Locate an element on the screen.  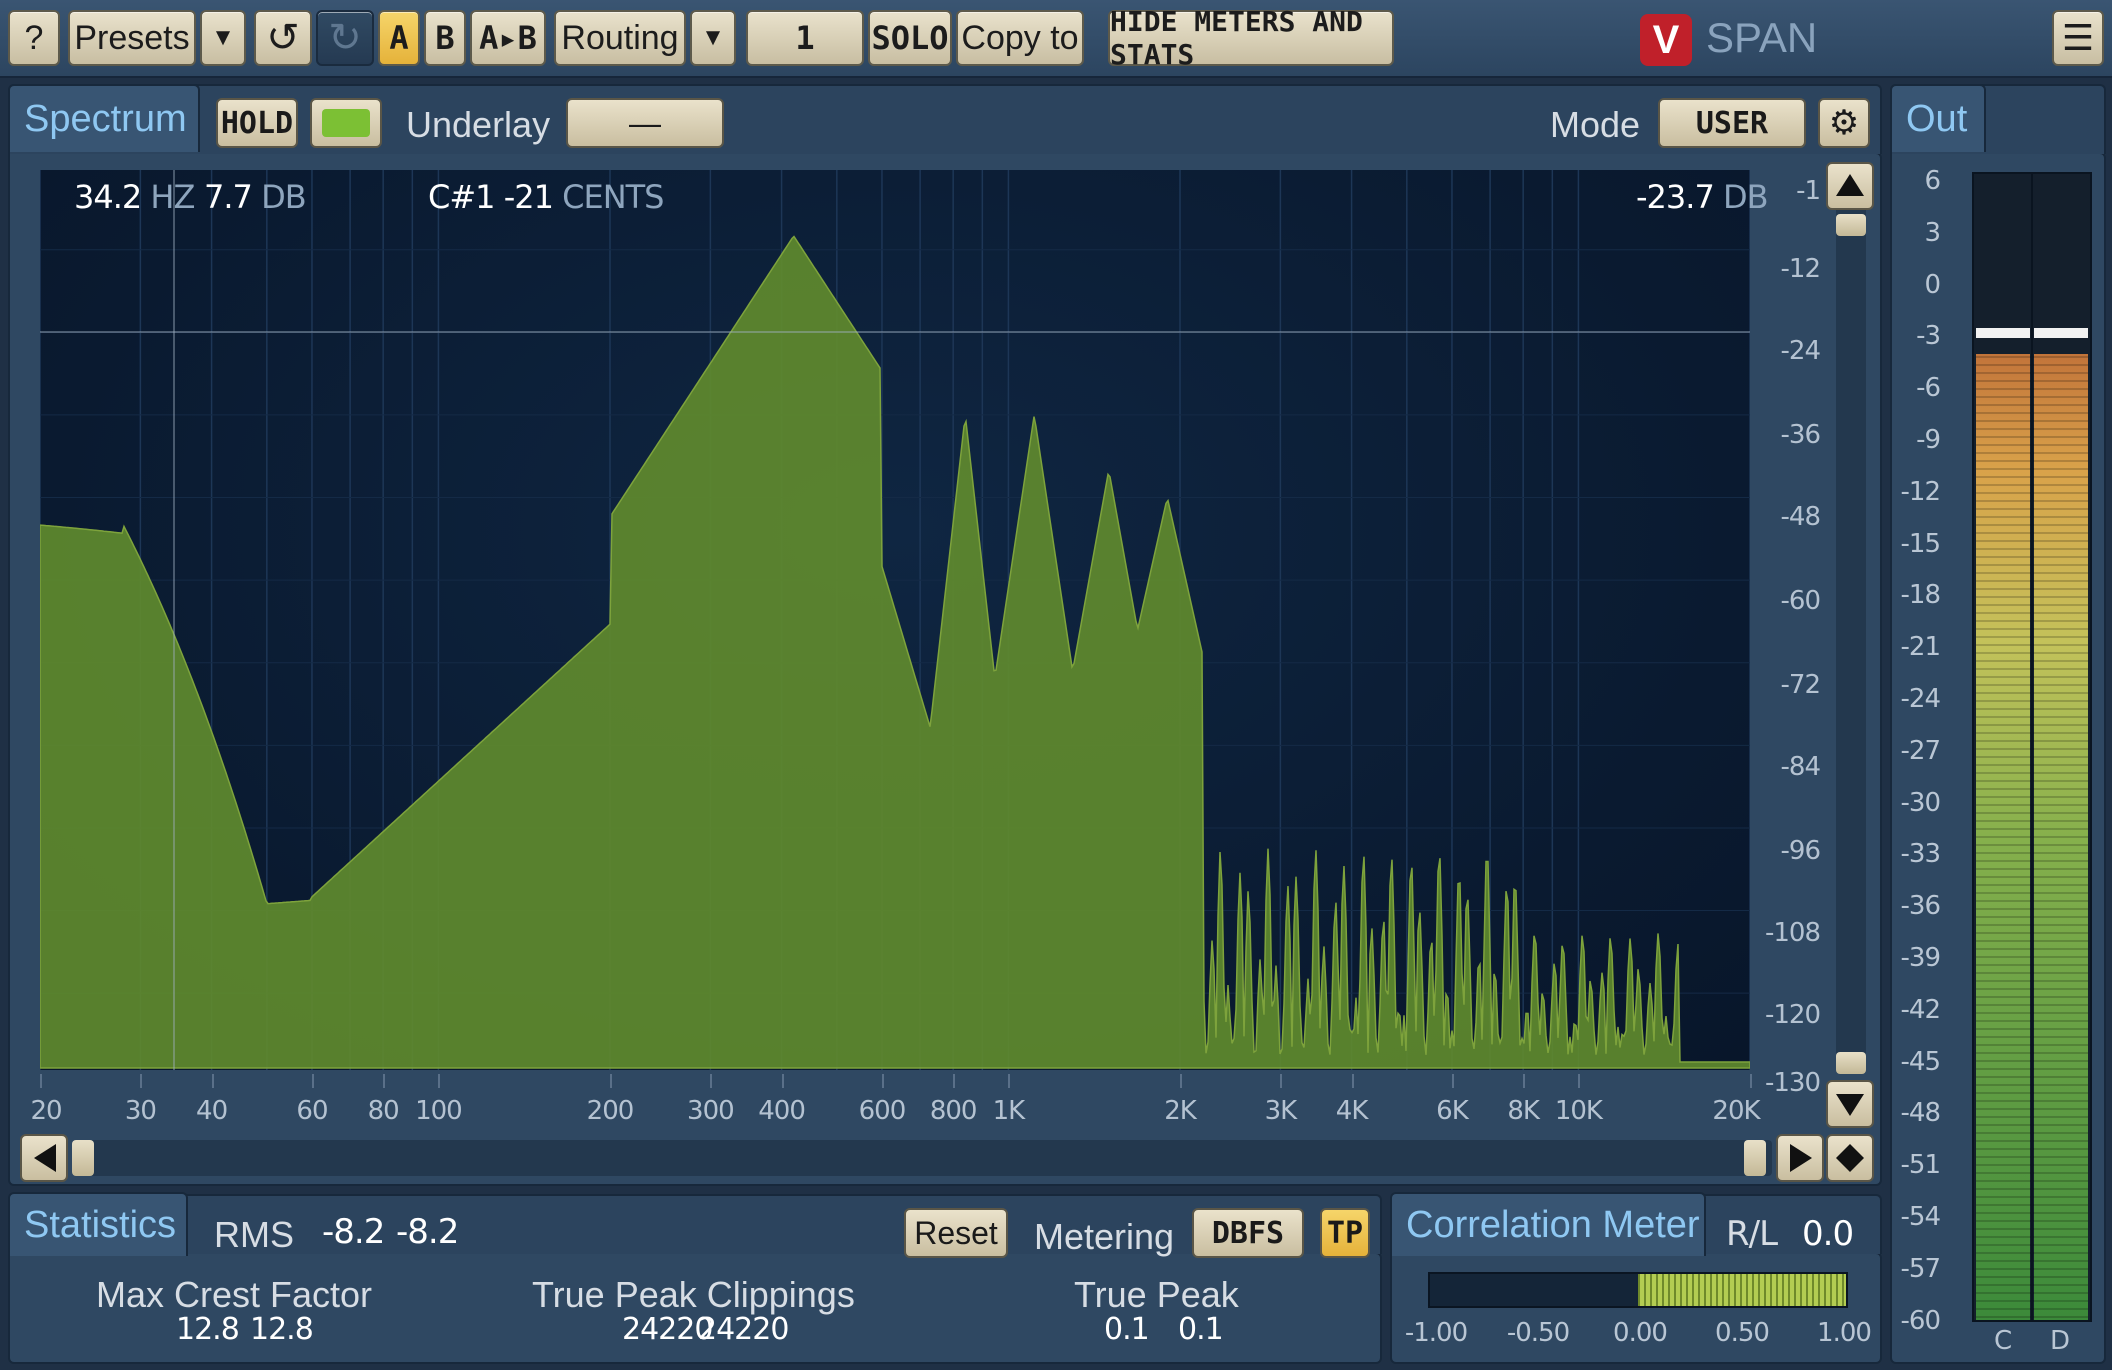
y-tick-label: -60 is located at coordinates (1800, 601).